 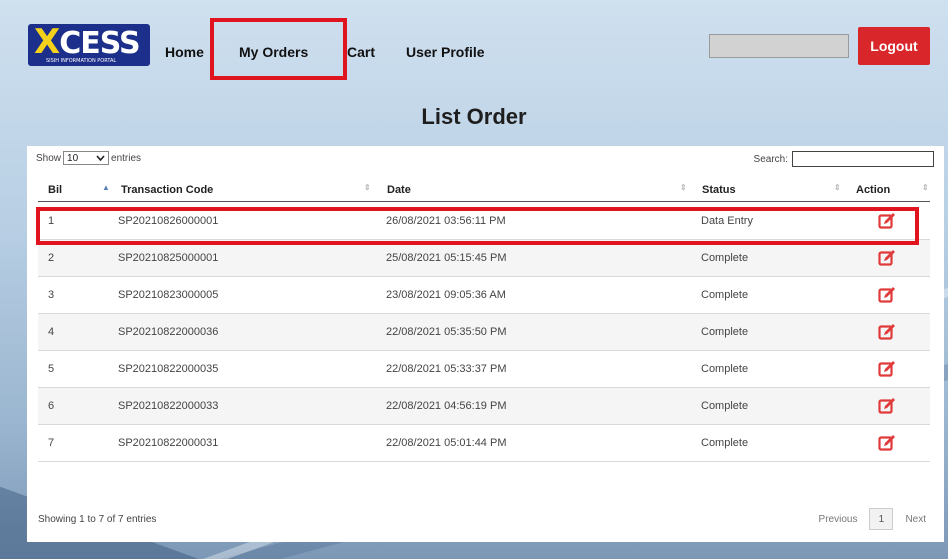 I want to click on page-length-control: Show 10 entries, so click(x=88, y=158).